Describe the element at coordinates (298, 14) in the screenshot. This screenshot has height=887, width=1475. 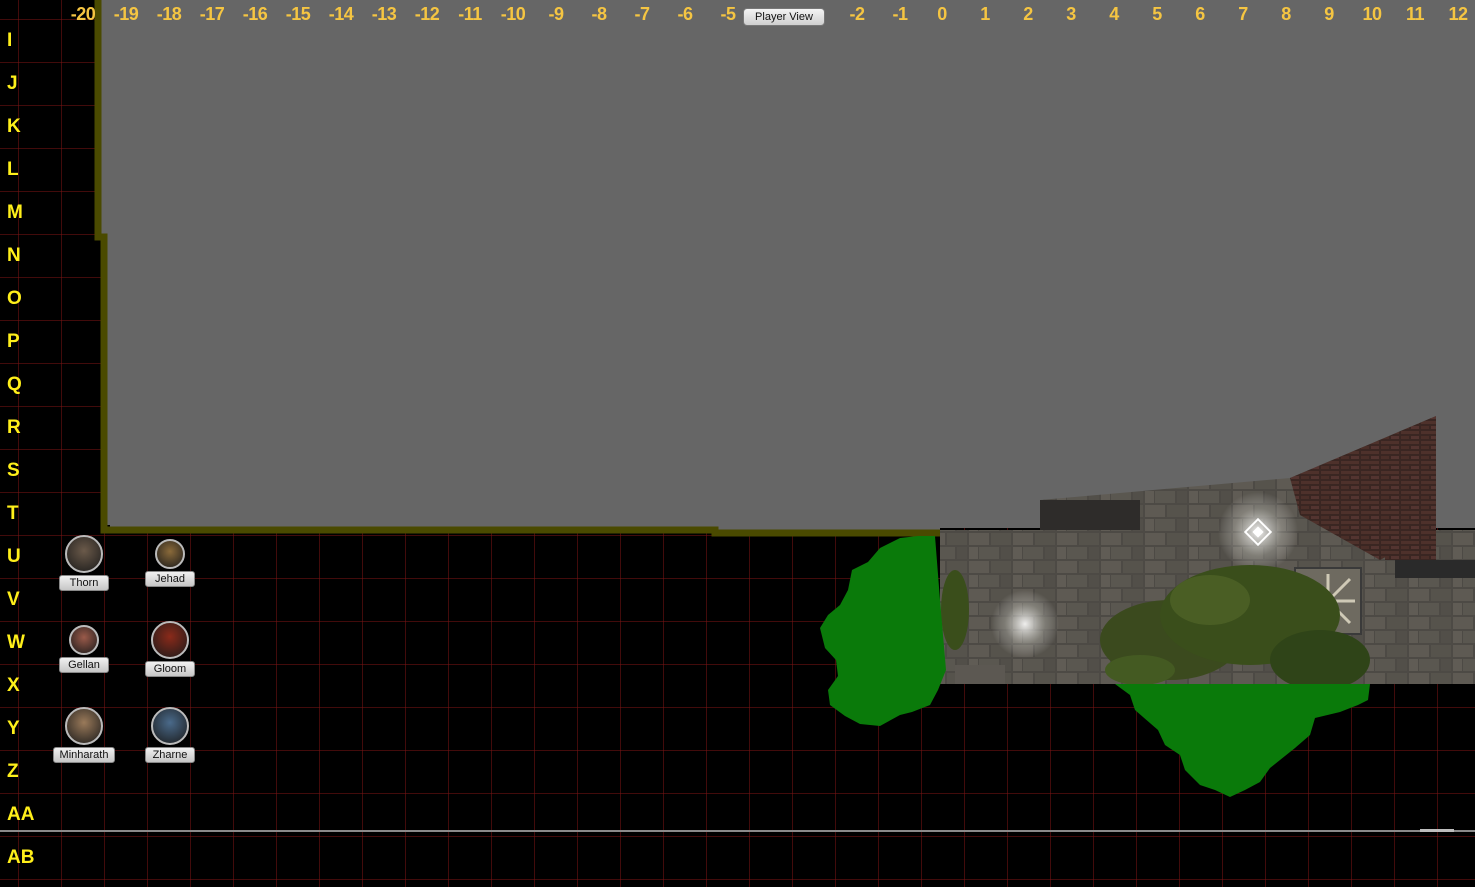
I see `column-label: -15` at that location.